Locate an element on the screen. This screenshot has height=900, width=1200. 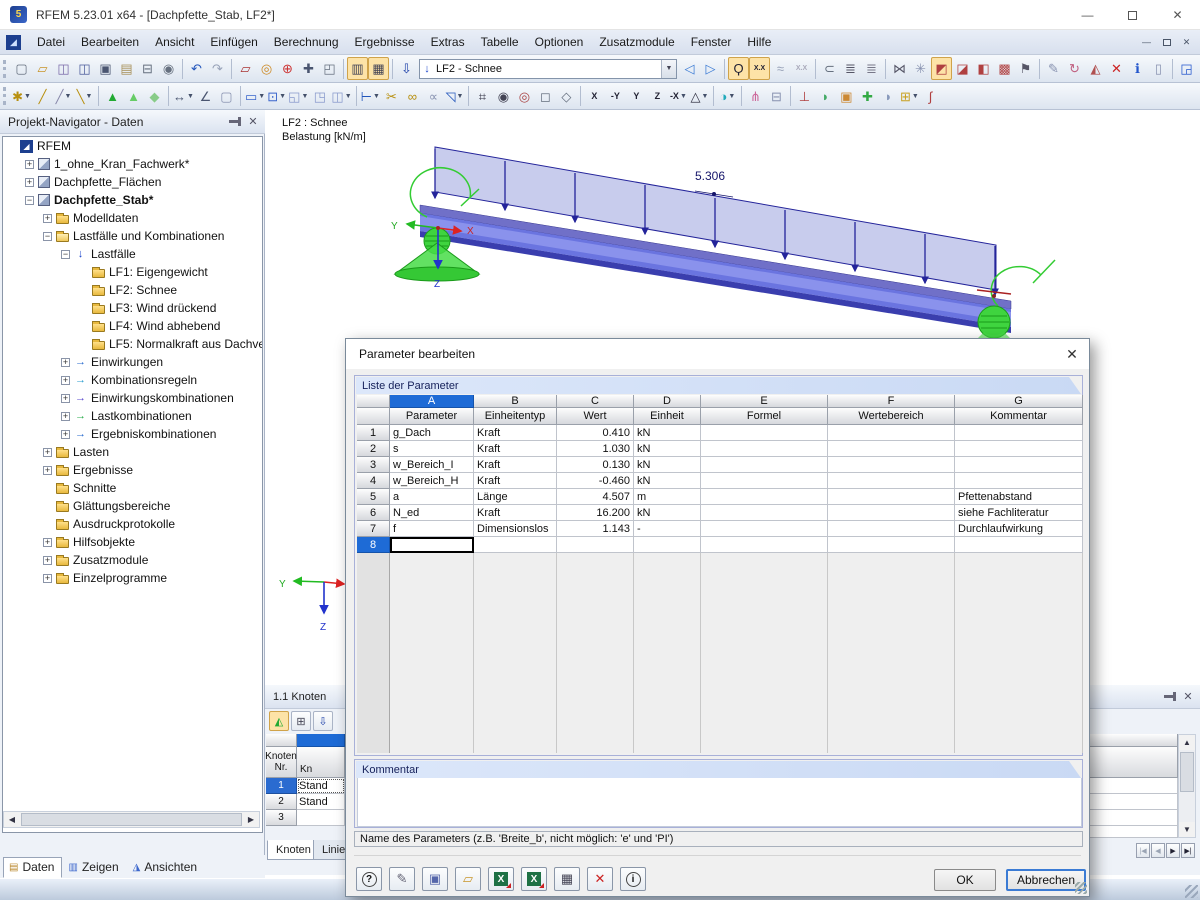
column-letter-B: B is located at coordinates (515, 401).